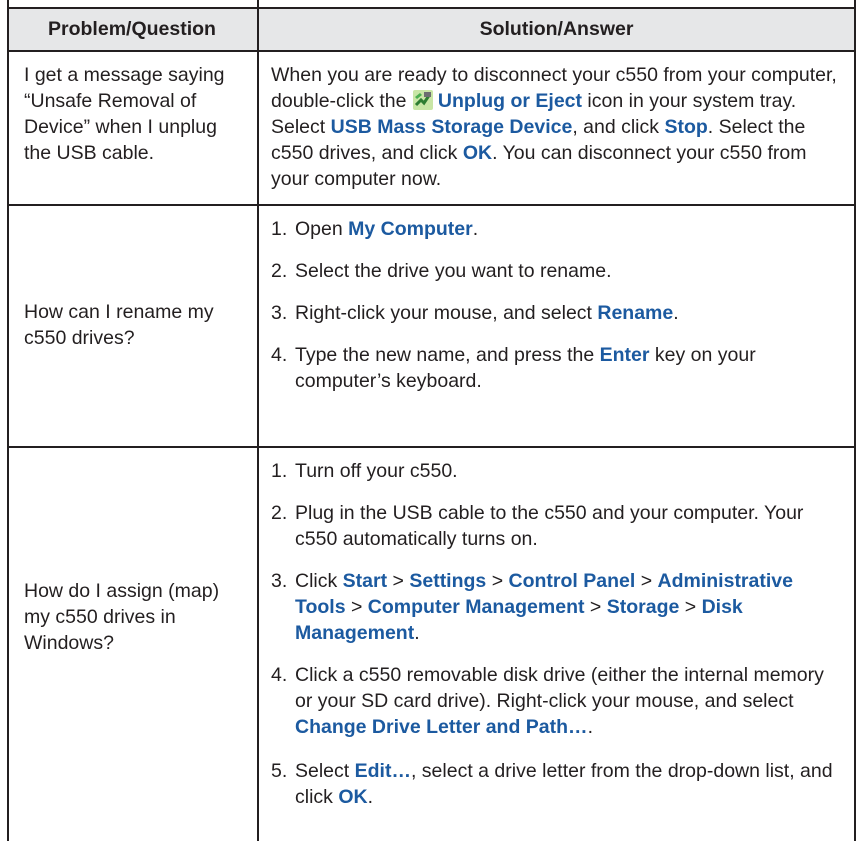 Image resolution: width=861 pixels, height=841 pixels. I want to click on header-problem: Problem/Question, so click(132, 28).